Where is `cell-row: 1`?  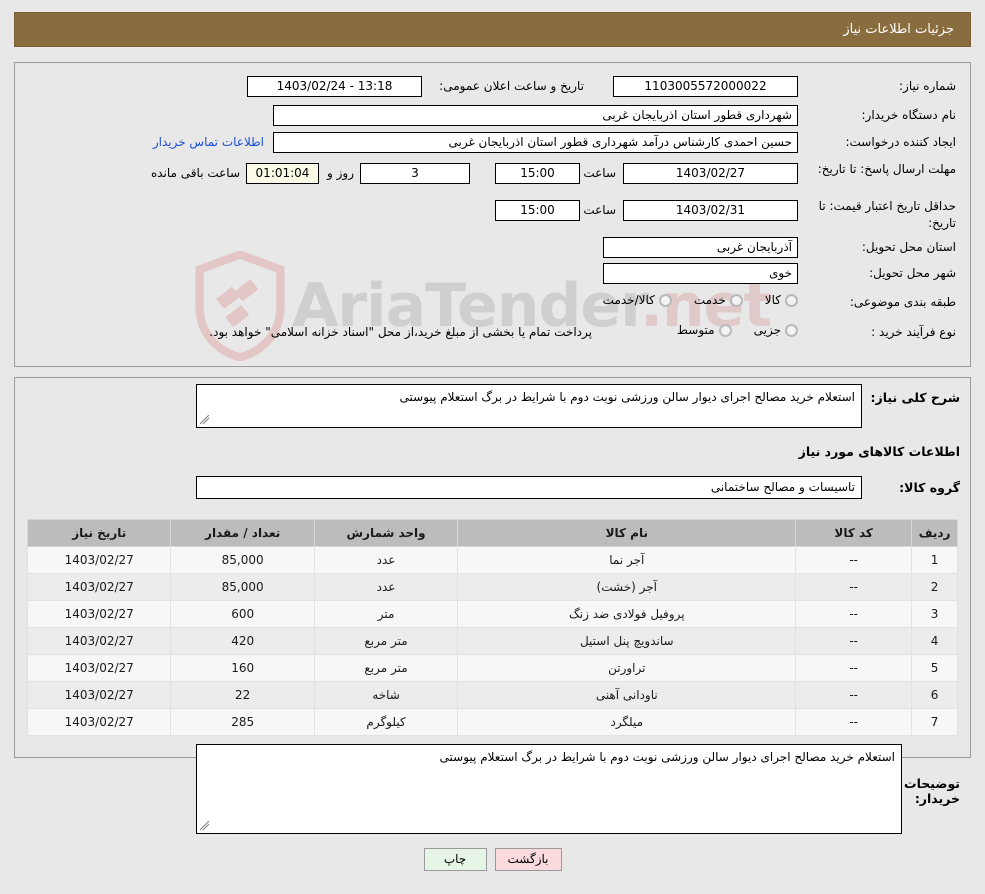 cell-row: 1 is located at coordinates (934, 560).